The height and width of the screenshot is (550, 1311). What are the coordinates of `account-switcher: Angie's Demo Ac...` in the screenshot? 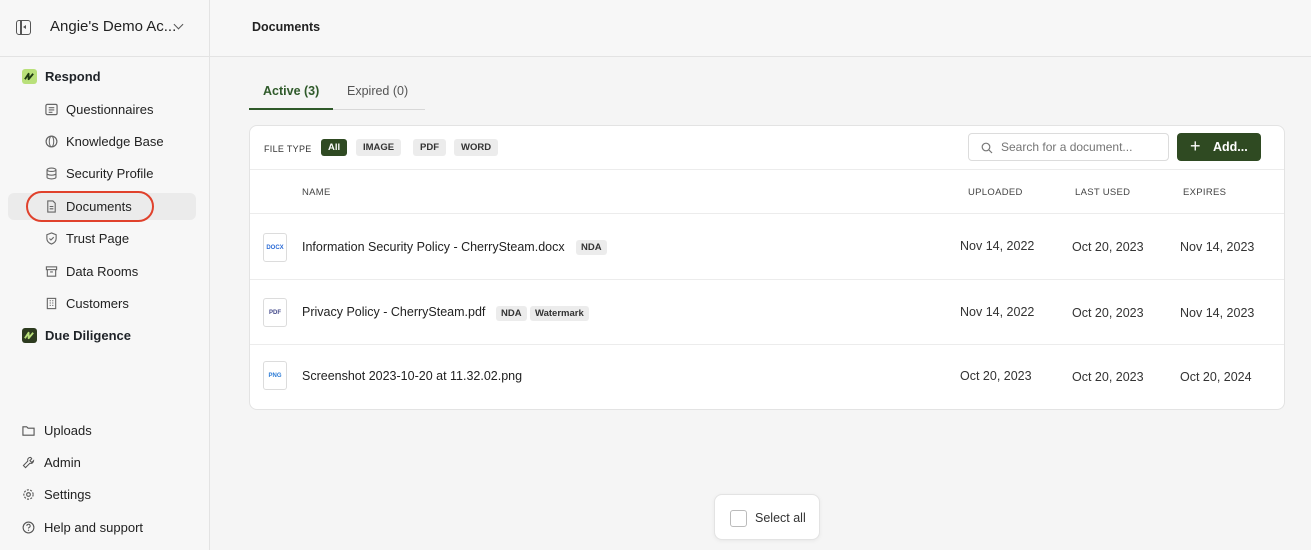 It's located at (104, 28).